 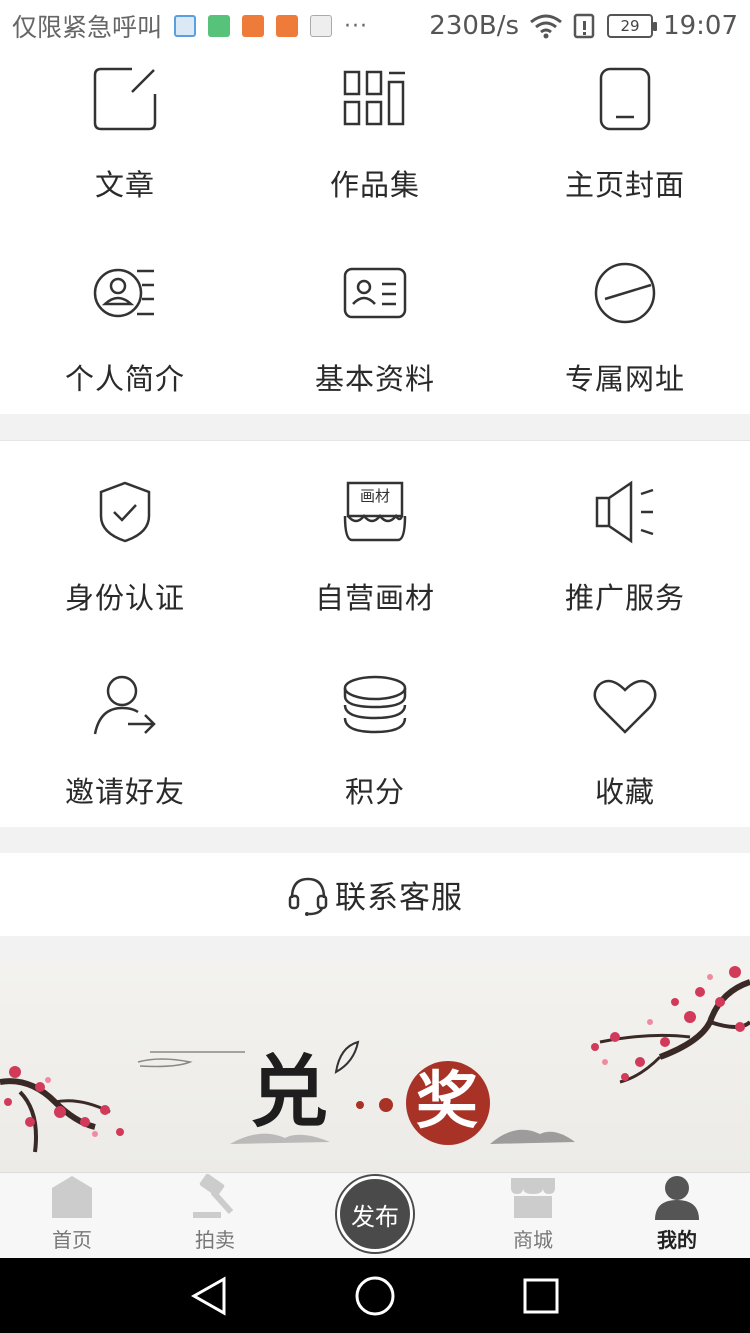 What do you see at coordinates (124, 792) in the screenshot?
I see `menu-item-label: 邀请好友` at bounding box center [124, 792].